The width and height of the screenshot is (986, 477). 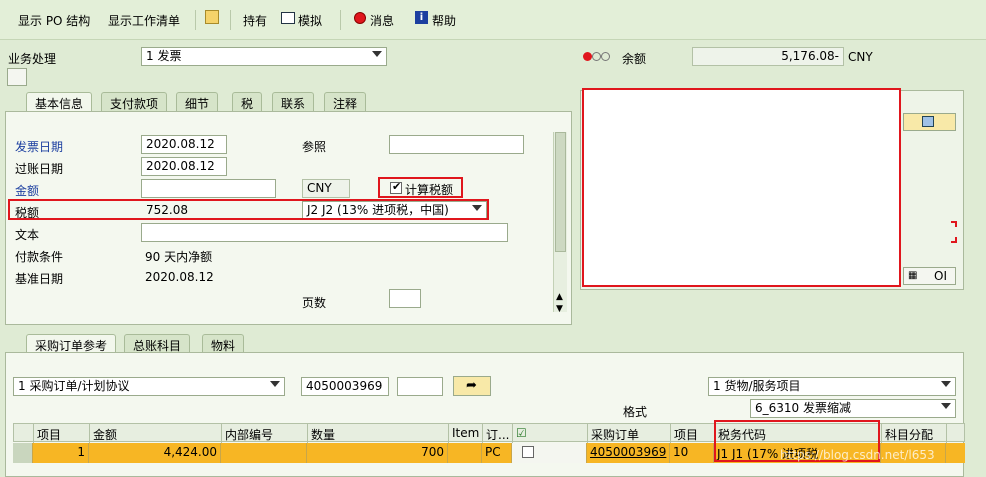 I want to click on status-light-green-icon, so click(x=605, y=56).